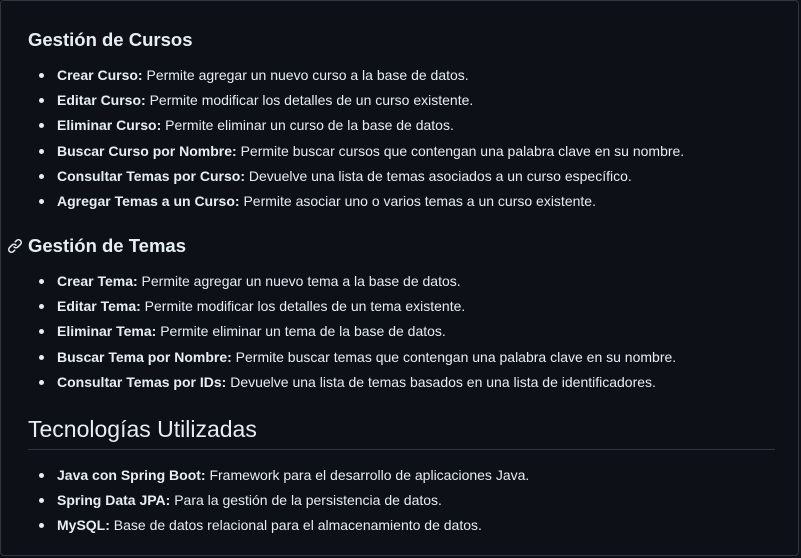 This screenshot has width=801, height=558. What do you see at coordinates (107, 331) in the screenshot?
I see `item-term: Eliminar Tema:` at bounding box center [107, 331].